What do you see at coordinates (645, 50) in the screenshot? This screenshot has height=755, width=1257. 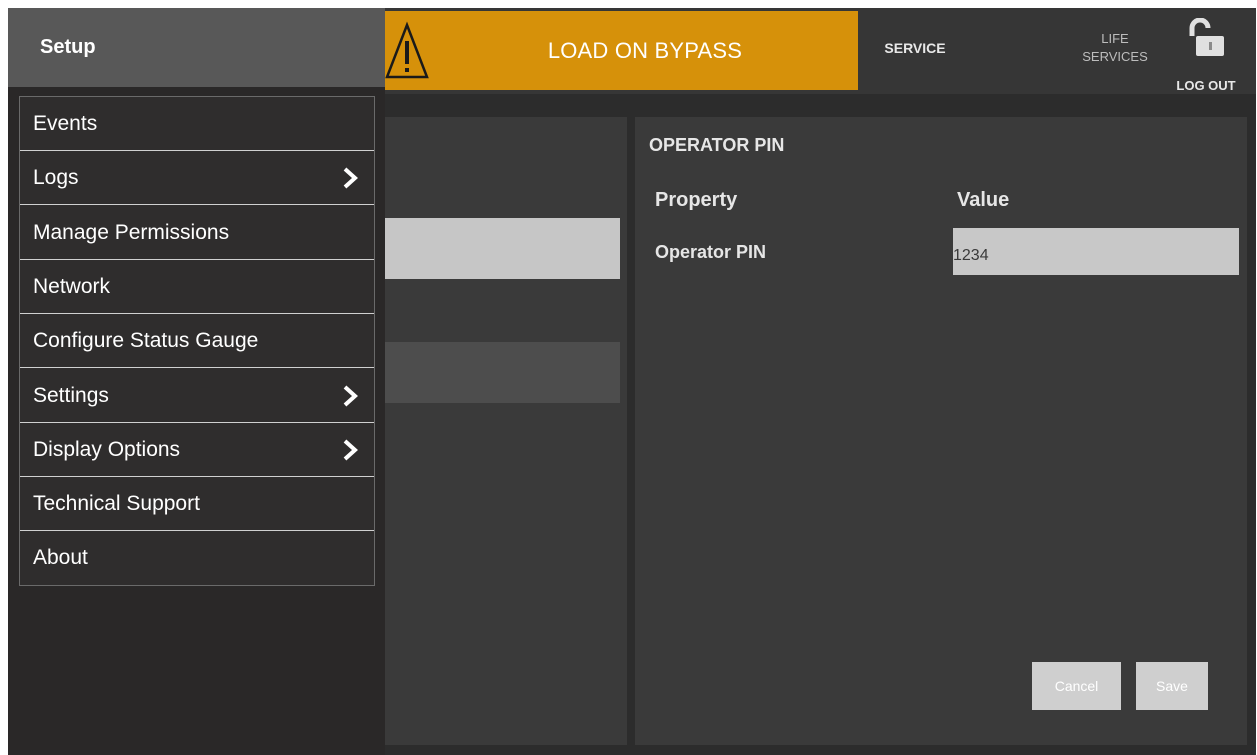 I see `alarm-text: LOAD ON BYPASS` at bounding box center [645, 50].